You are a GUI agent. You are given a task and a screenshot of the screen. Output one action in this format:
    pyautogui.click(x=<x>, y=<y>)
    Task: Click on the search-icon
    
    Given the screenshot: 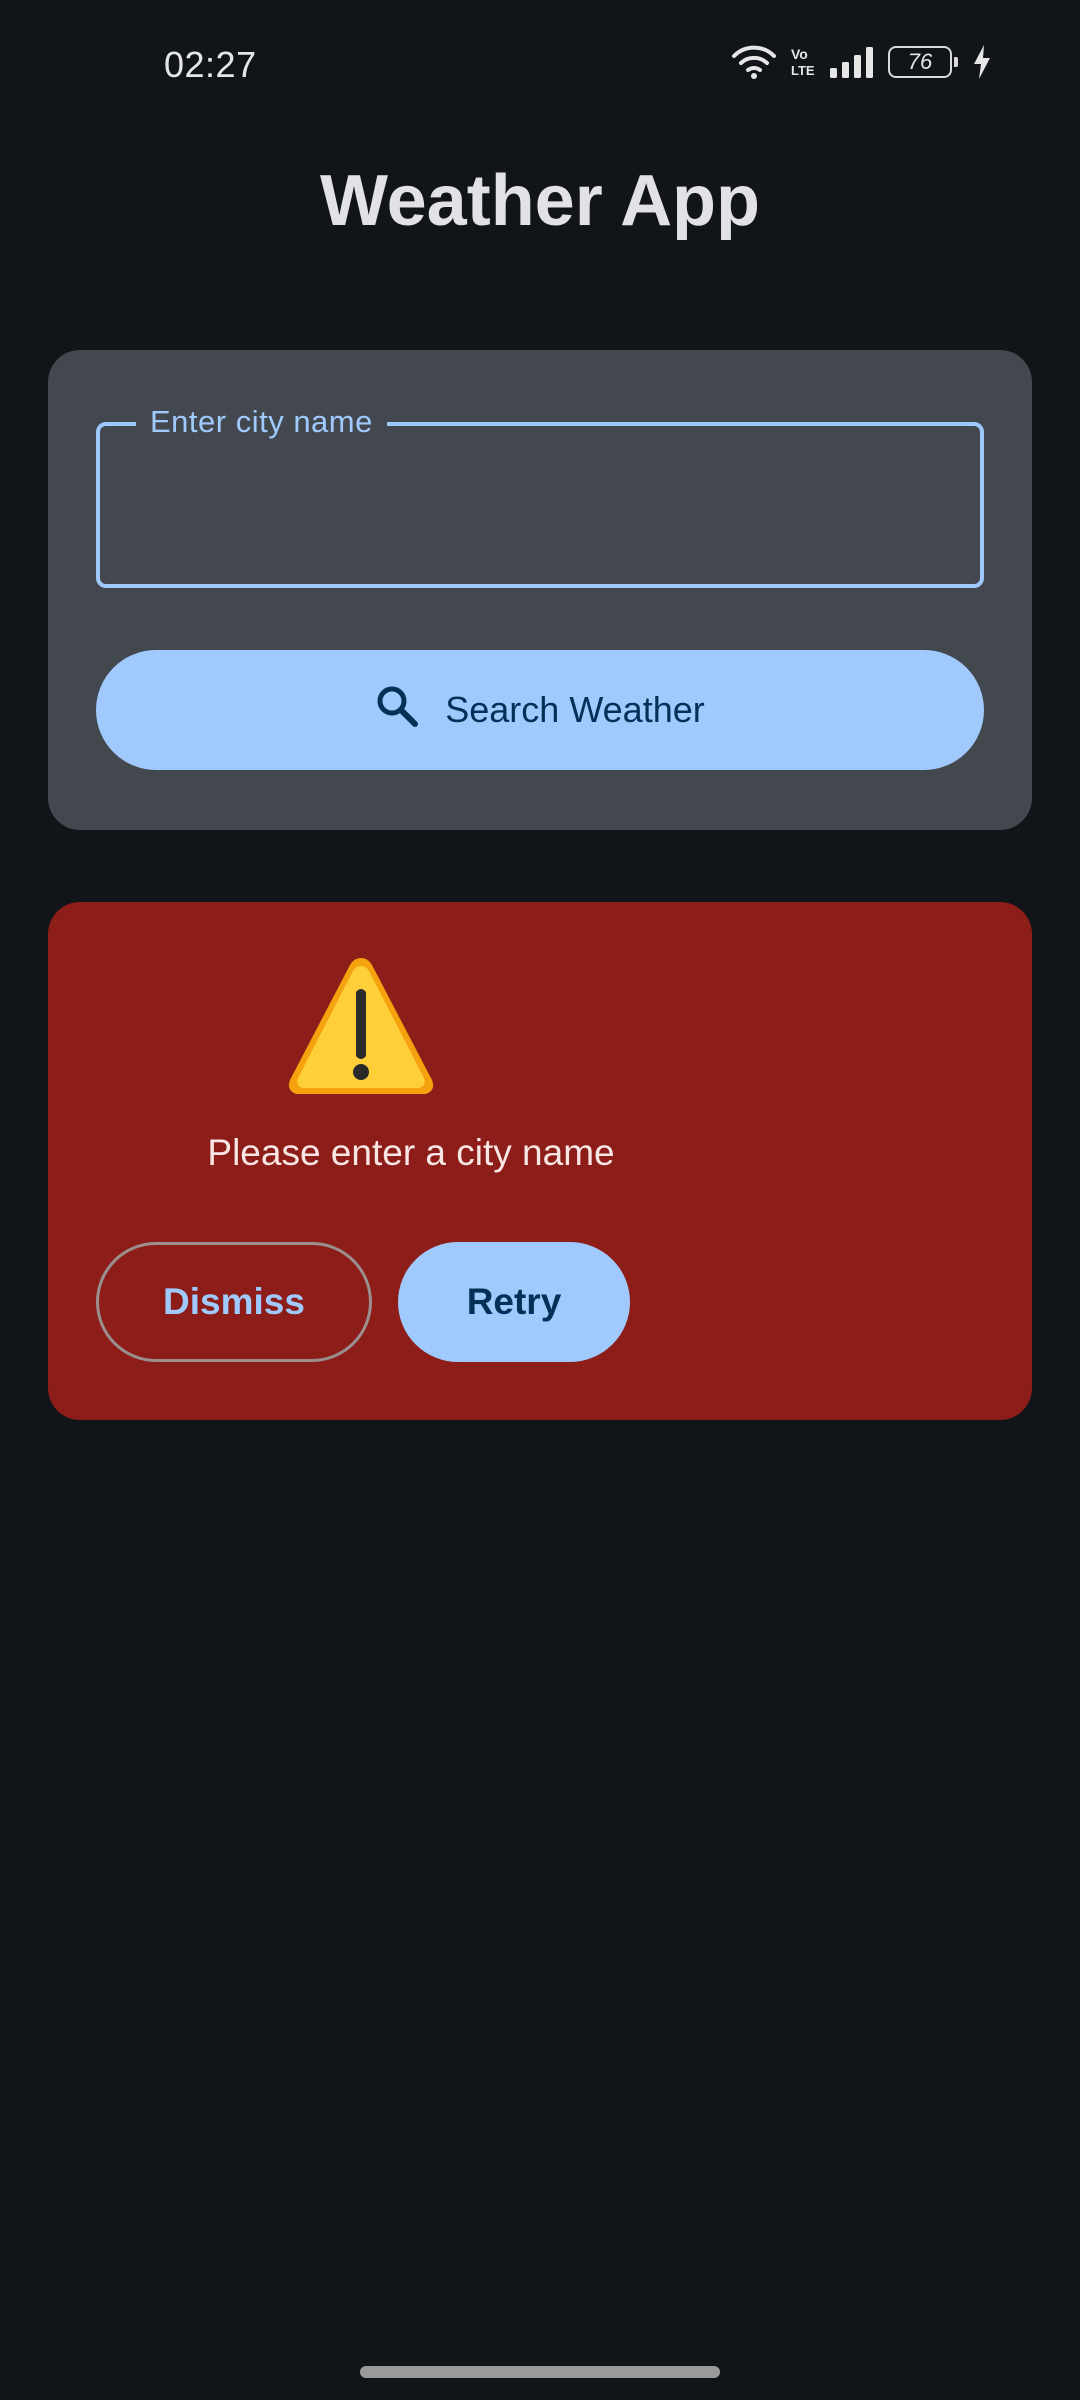 What is the action you would take?
    pyautogui.click(x=397, y=710)
    